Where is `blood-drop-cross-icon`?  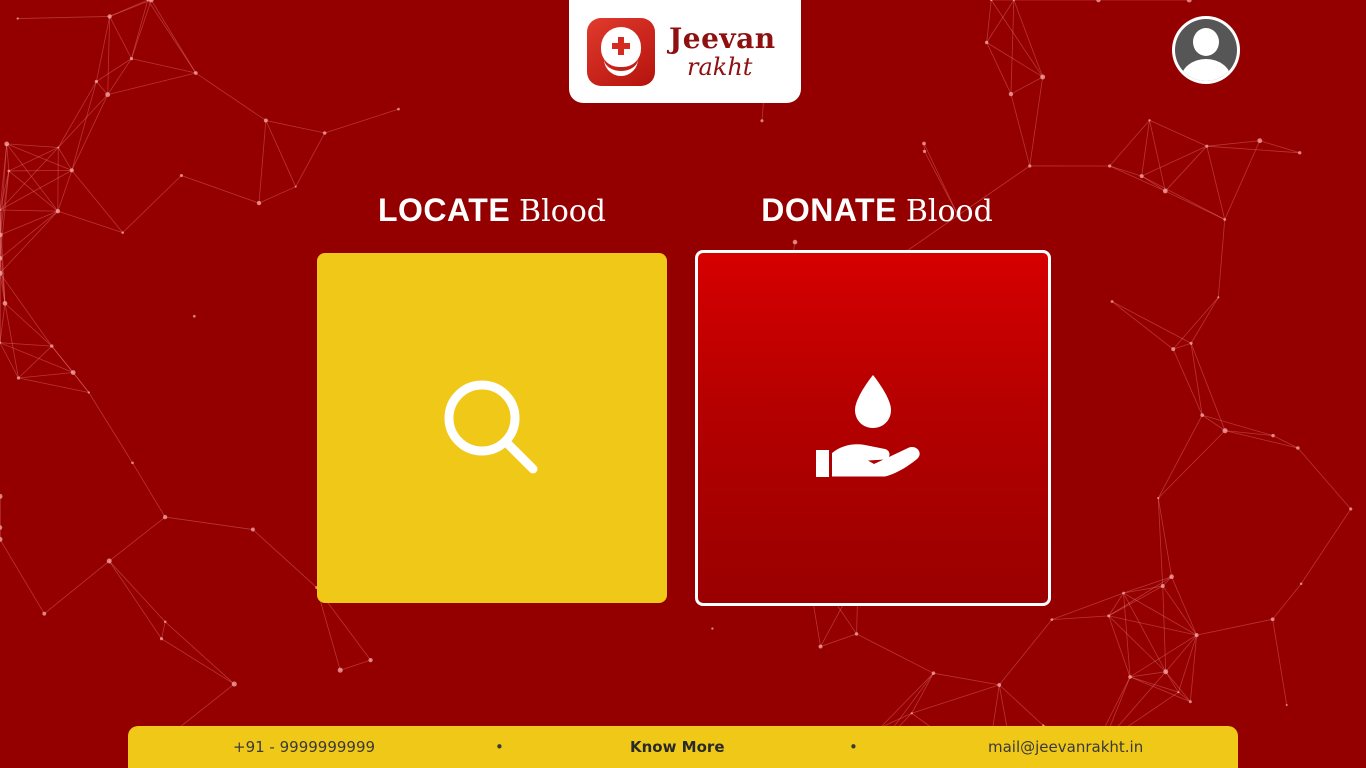 blood-drop-cross-icon is located at coordinates (621, 51).